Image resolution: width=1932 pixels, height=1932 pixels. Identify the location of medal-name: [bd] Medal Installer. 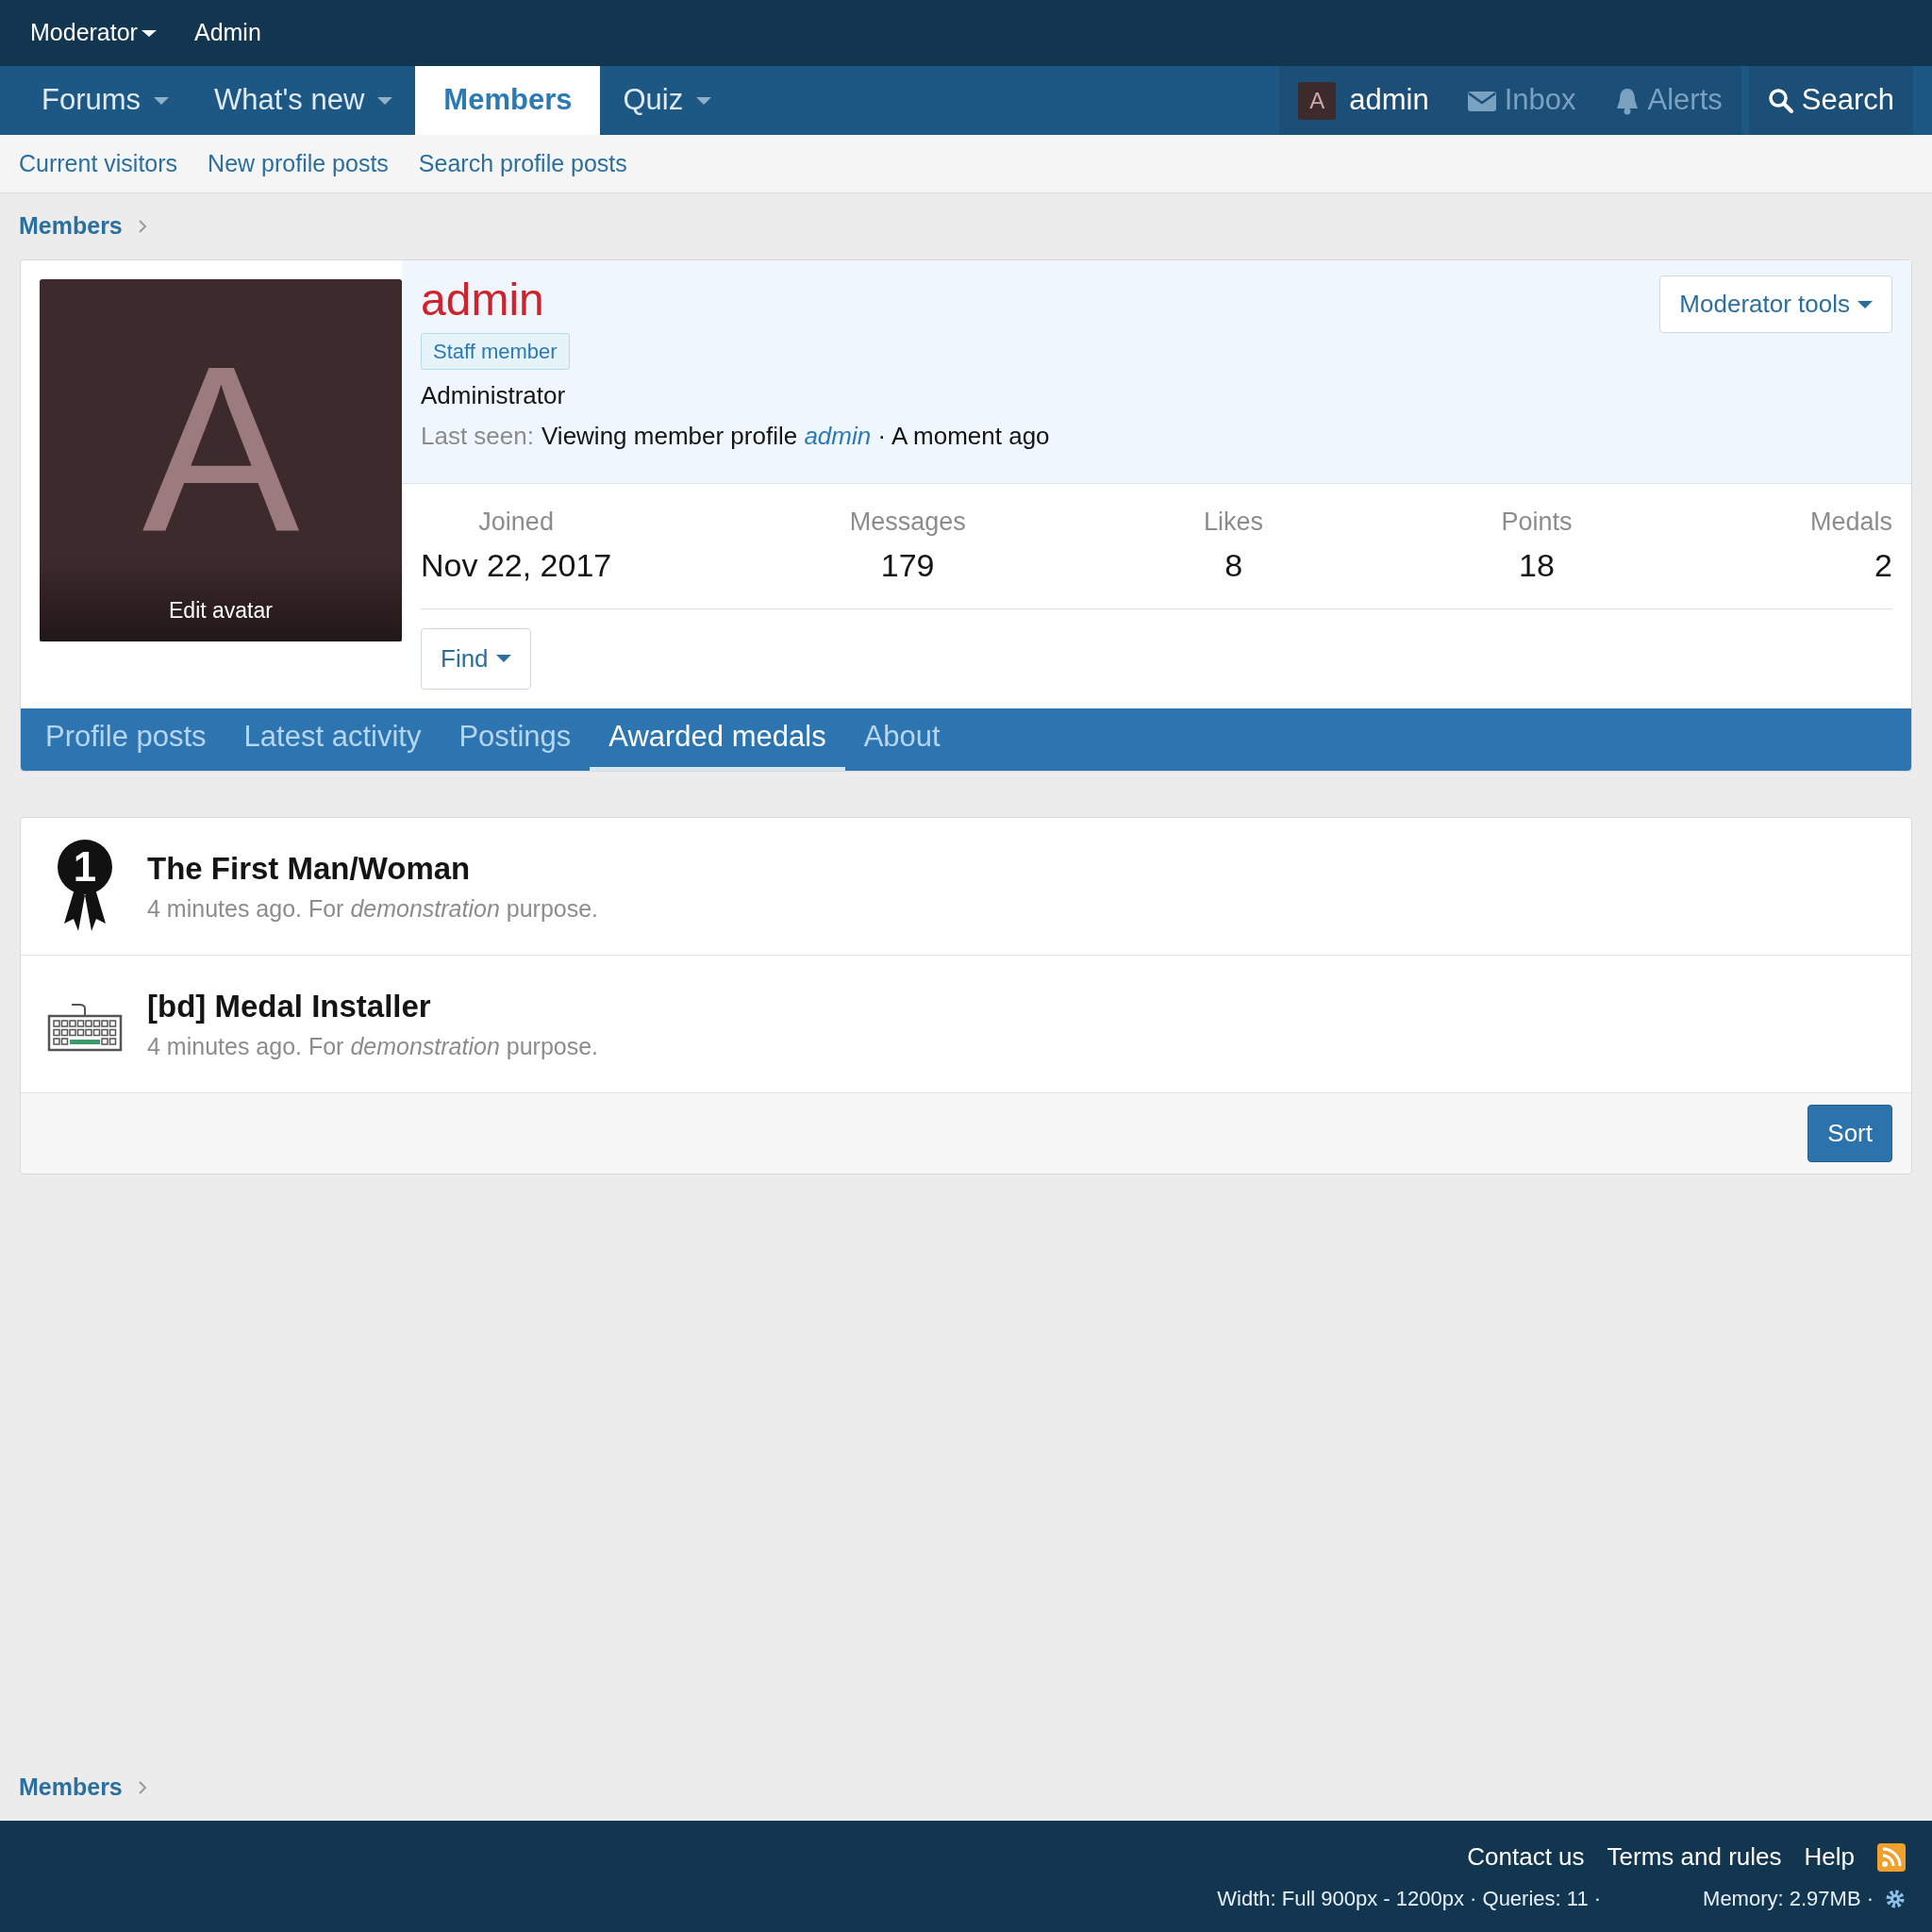
(290, 1006).